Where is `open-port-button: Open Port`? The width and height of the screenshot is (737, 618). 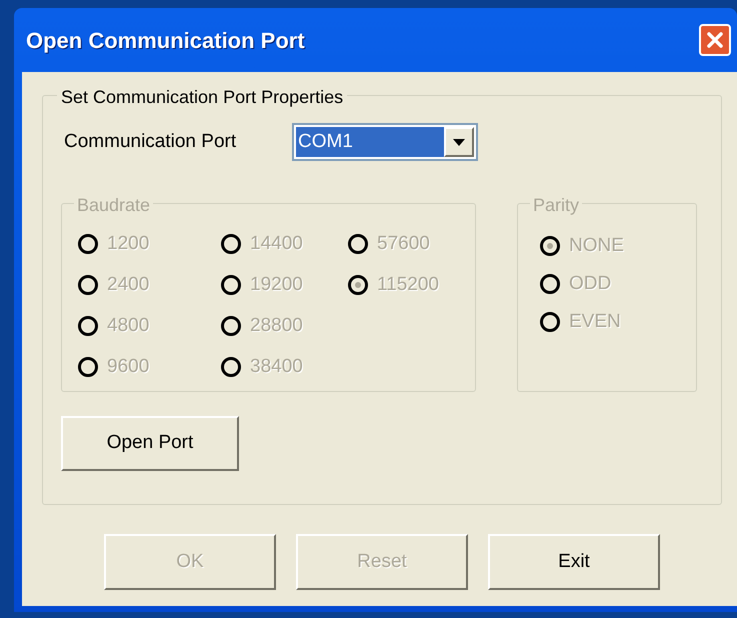
open-port-button: Open Port is located at coordinates (150, 443).